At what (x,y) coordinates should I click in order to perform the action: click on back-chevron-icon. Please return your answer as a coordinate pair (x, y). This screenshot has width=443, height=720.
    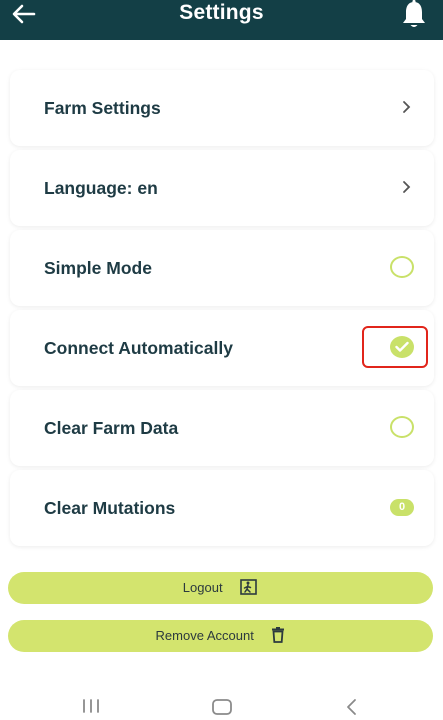
    Looking at the image, I should click on (352, 707).